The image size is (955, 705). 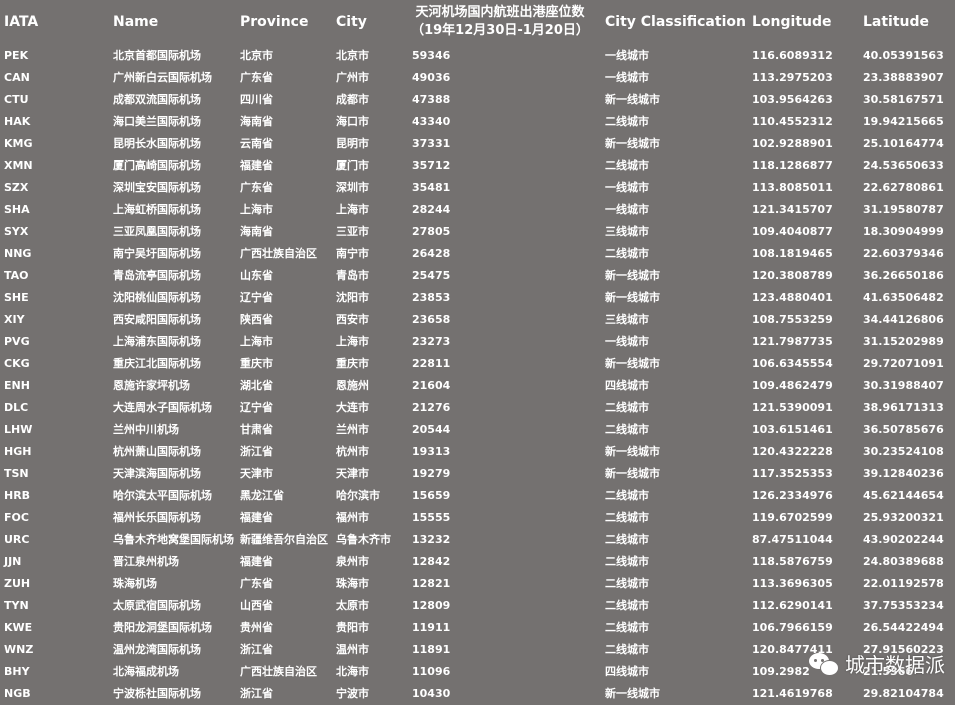 I want to click on cell-seats: 13232, so click(x=431, y=539).